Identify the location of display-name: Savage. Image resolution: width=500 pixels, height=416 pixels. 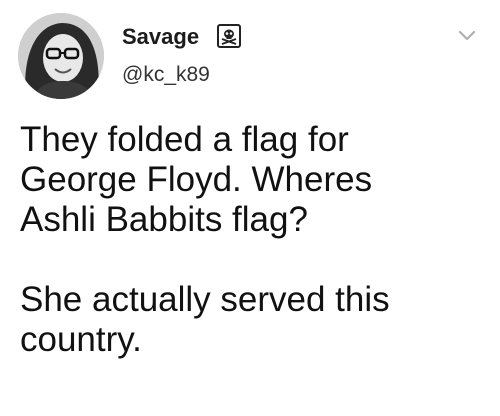
(160, 37).